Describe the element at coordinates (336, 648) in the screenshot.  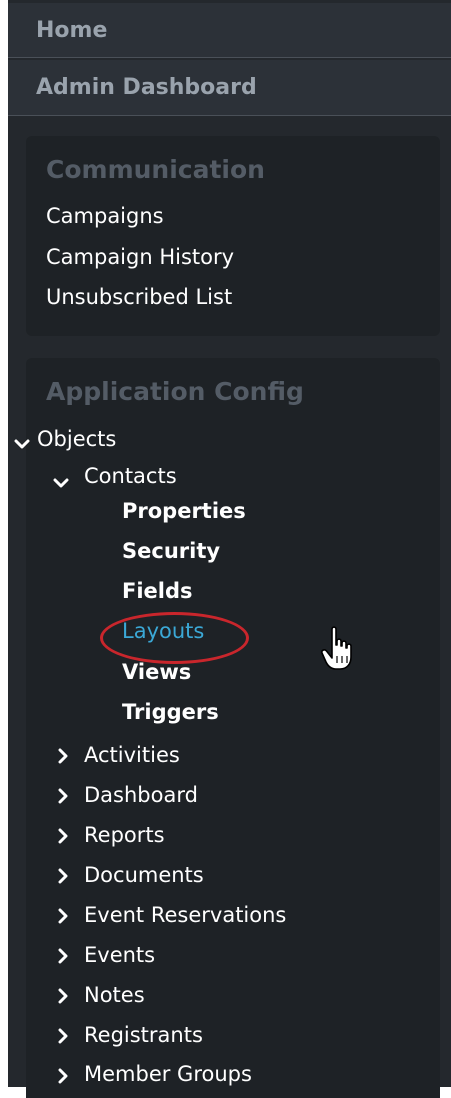
I see `hand-pointer-icon` at that location.